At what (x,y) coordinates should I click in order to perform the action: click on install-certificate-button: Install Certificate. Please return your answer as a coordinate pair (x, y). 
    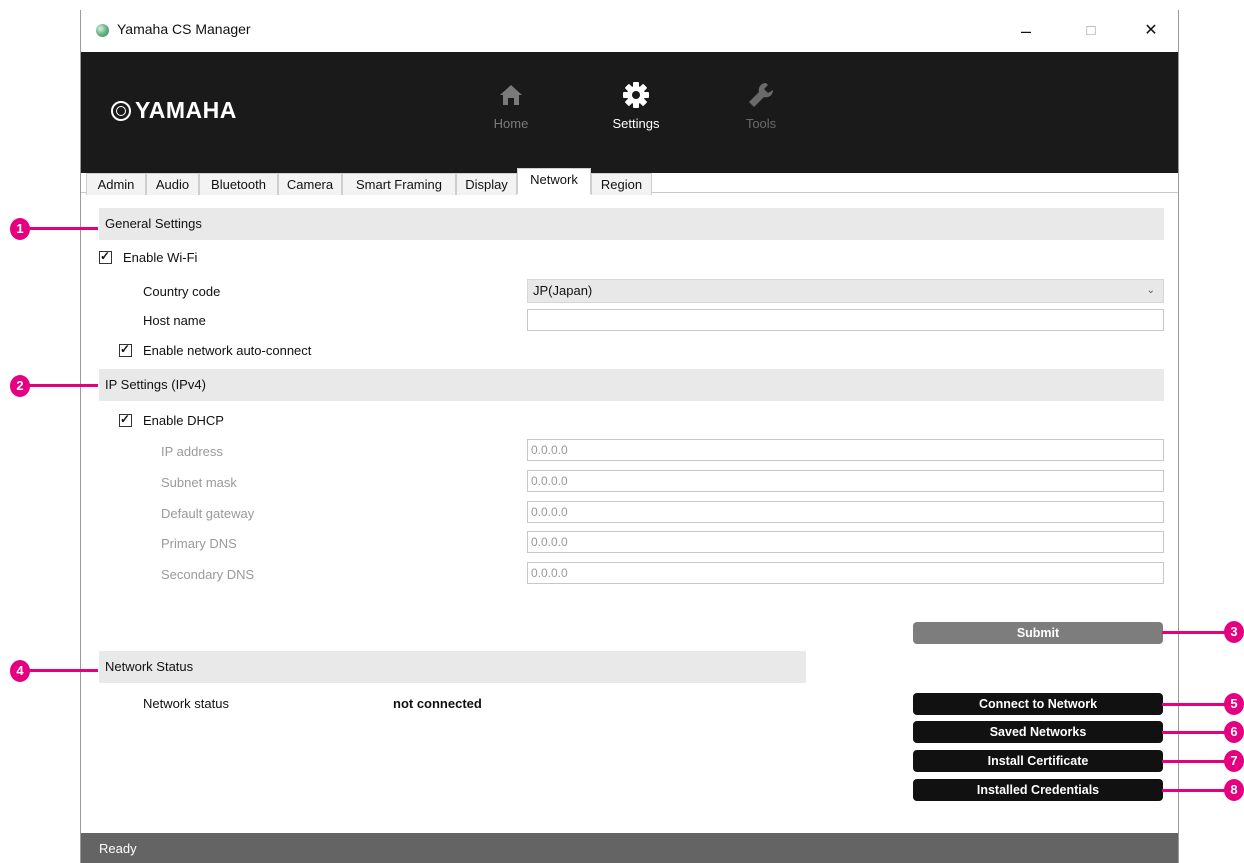
    Looking at the image, I should click on (1038, 761).